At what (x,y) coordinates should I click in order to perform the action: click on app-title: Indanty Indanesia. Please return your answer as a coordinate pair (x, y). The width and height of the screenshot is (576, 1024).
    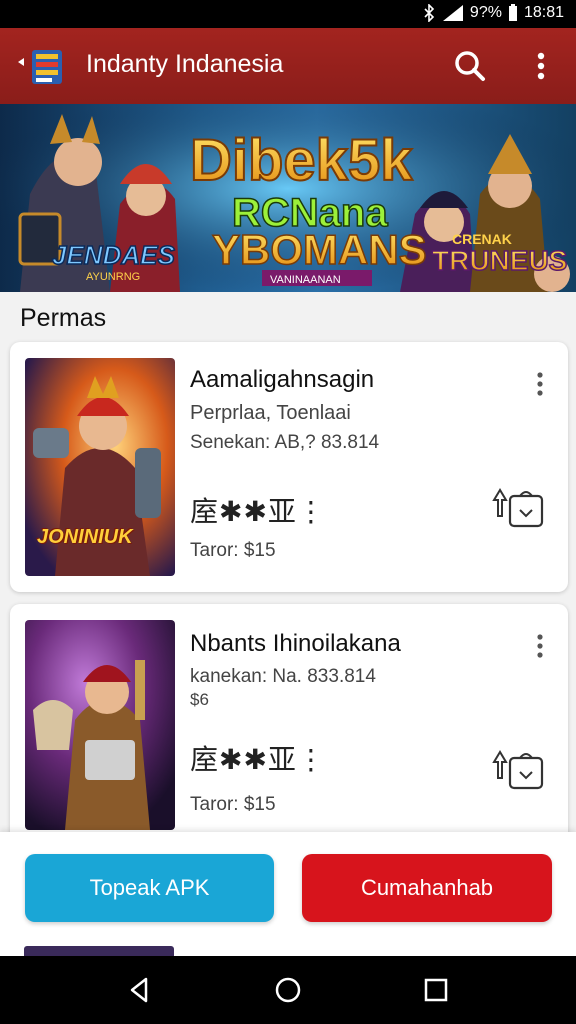
    Looking at the image, I should click on (185, 64).